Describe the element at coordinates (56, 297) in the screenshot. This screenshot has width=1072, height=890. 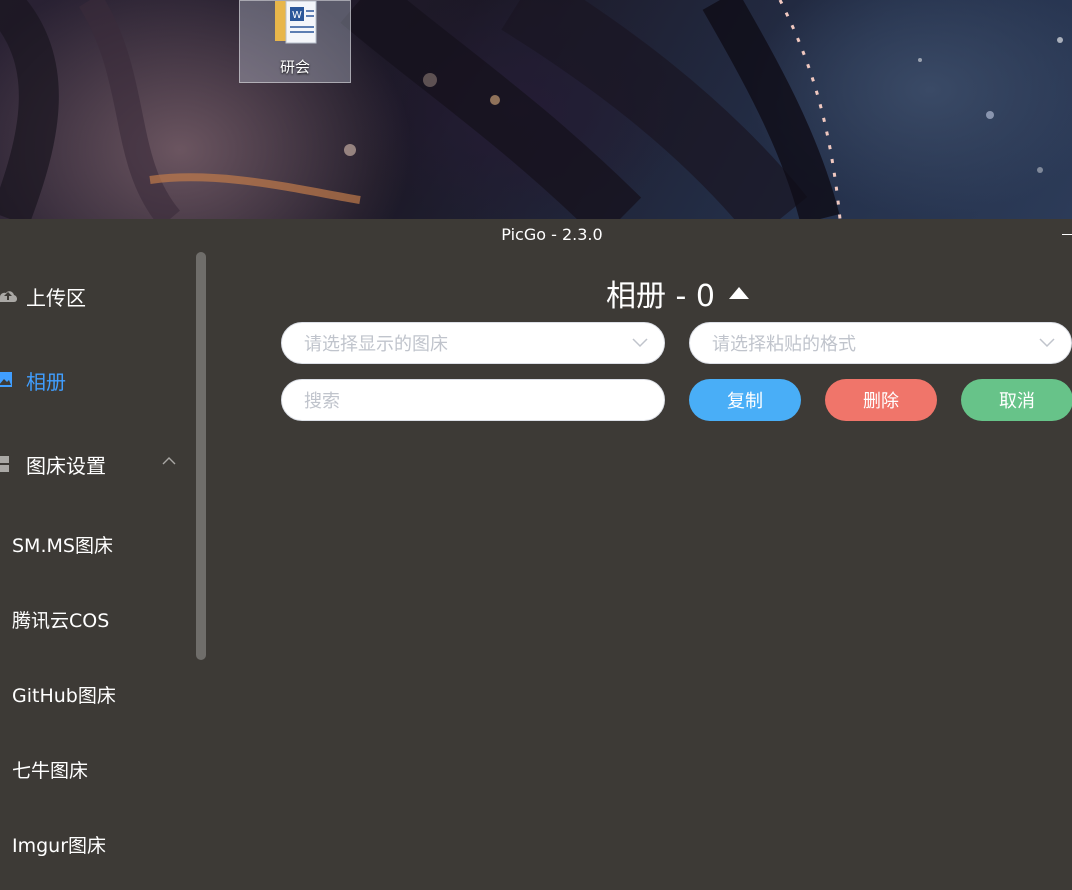
I see `sidebar-item-label: 上传区` at that location.